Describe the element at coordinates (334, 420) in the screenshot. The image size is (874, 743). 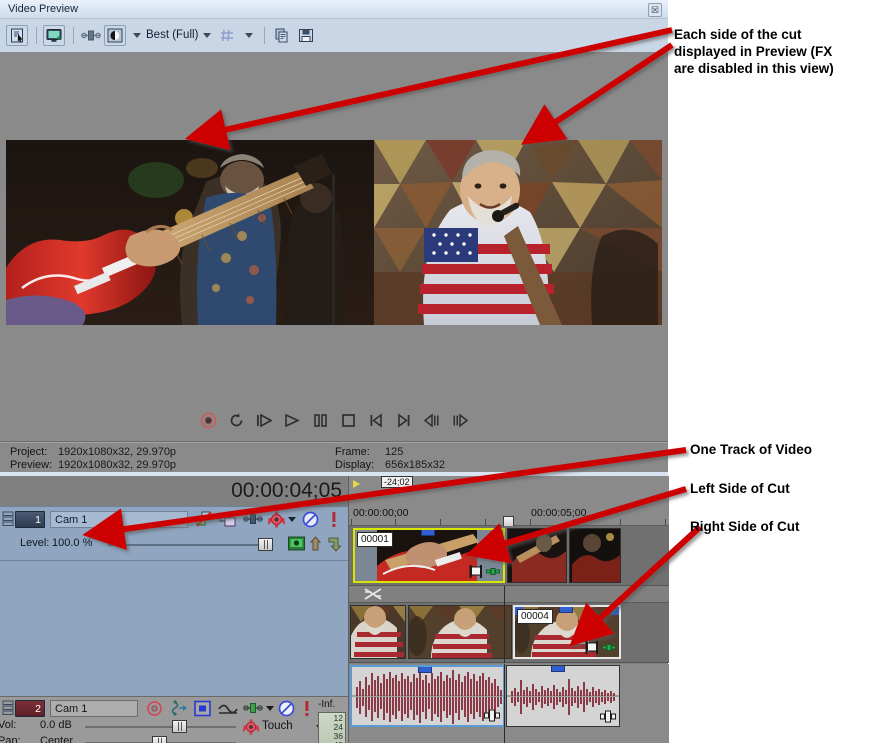
I see `transport-controls` at that location.